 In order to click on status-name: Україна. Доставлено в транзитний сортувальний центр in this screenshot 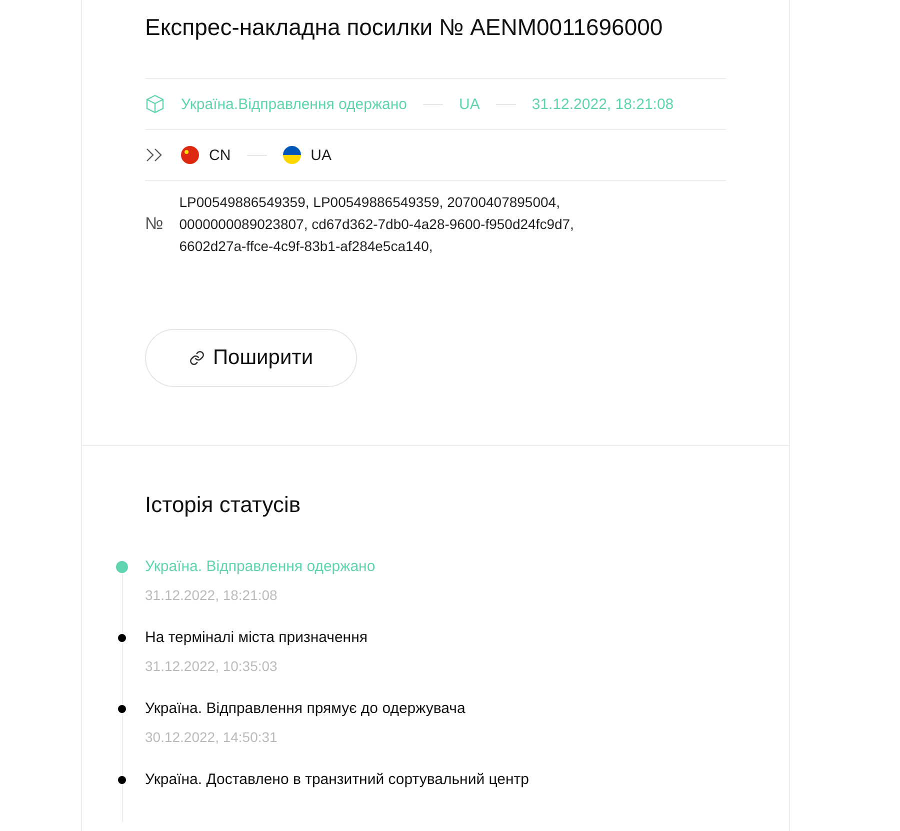, I will do `click(337, 779)`.